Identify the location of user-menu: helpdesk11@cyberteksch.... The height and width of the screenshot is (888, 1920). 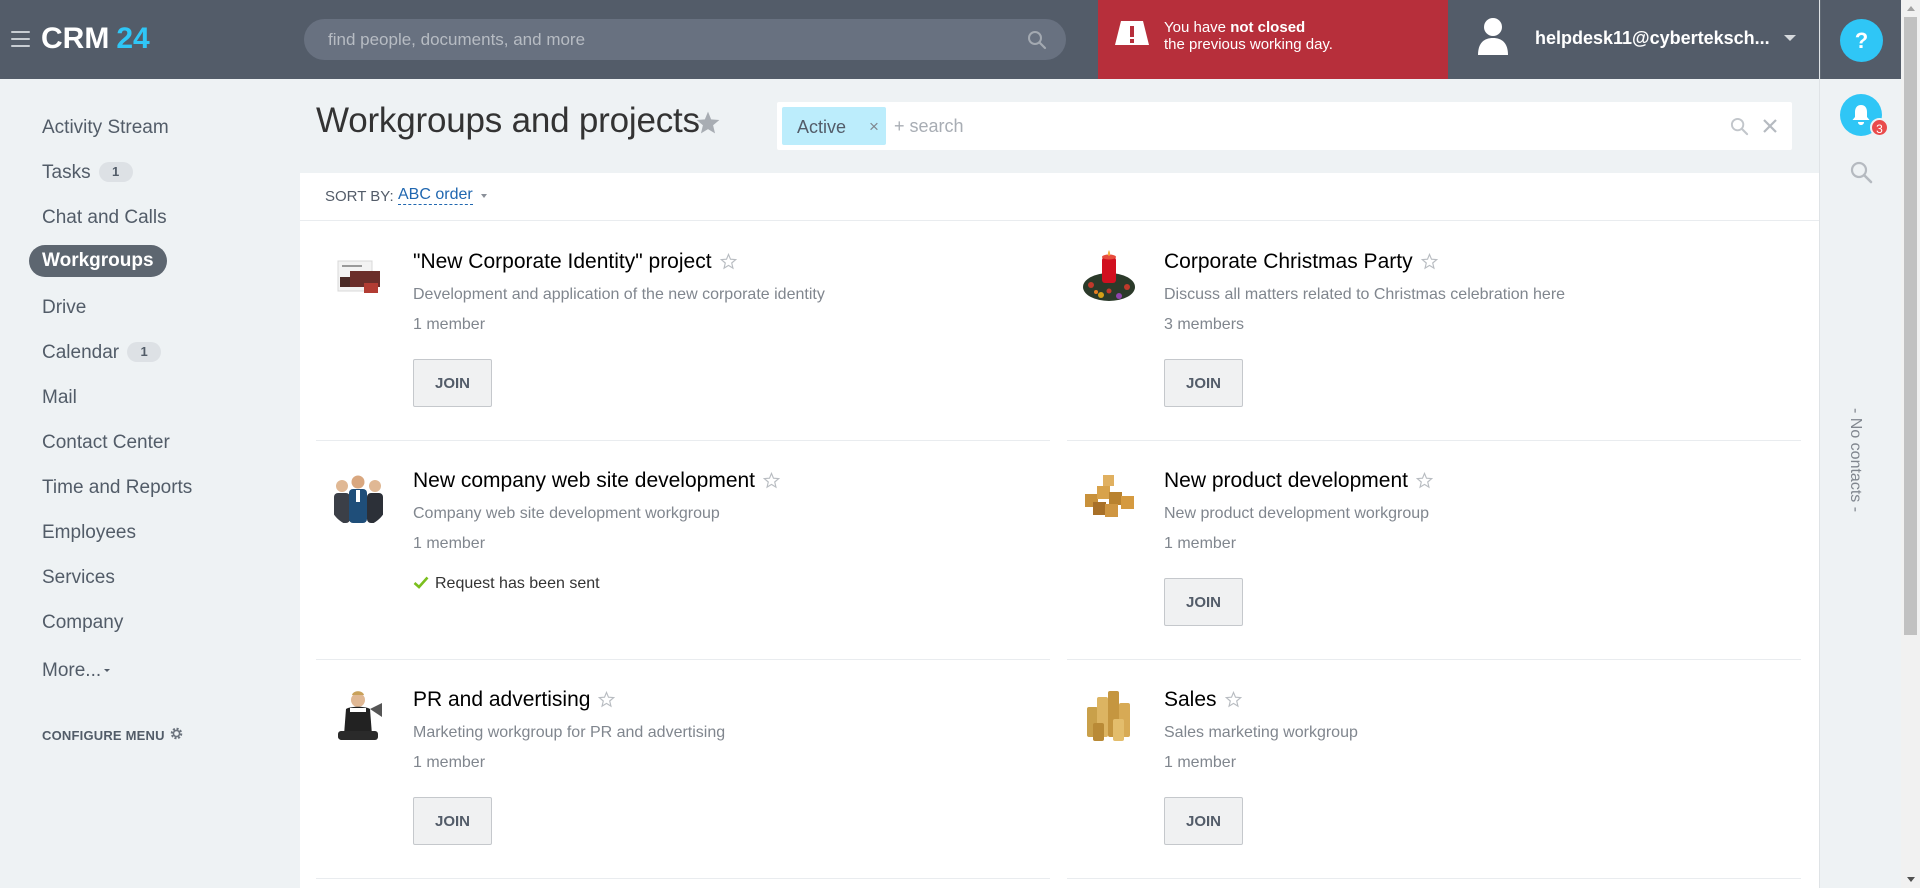
(1633, 39).